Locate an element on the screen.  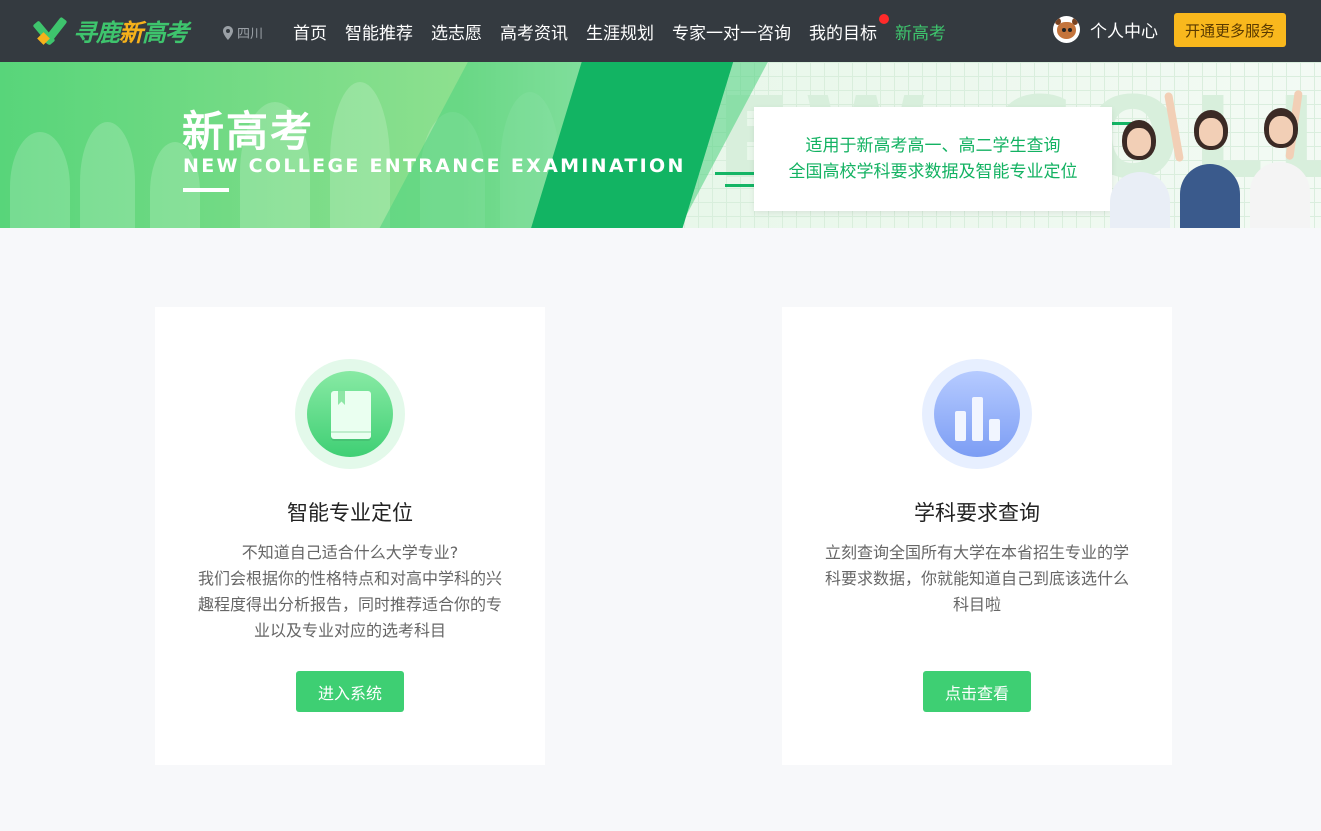
menu-item-career-planning: 生涯规划 is located at coordinates (620, 31).